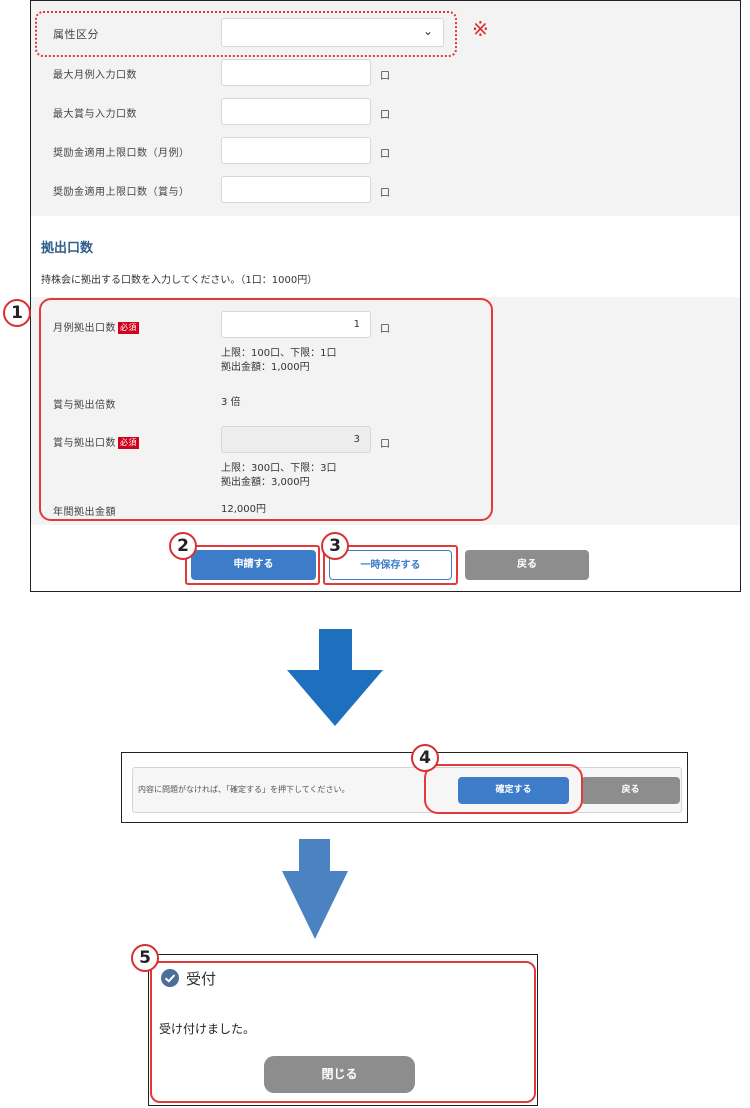  I want to click on confirm-bar: 内容に問題がなければ、「確定する」を押下してください。 確定する 戻る, so click(407, 790).